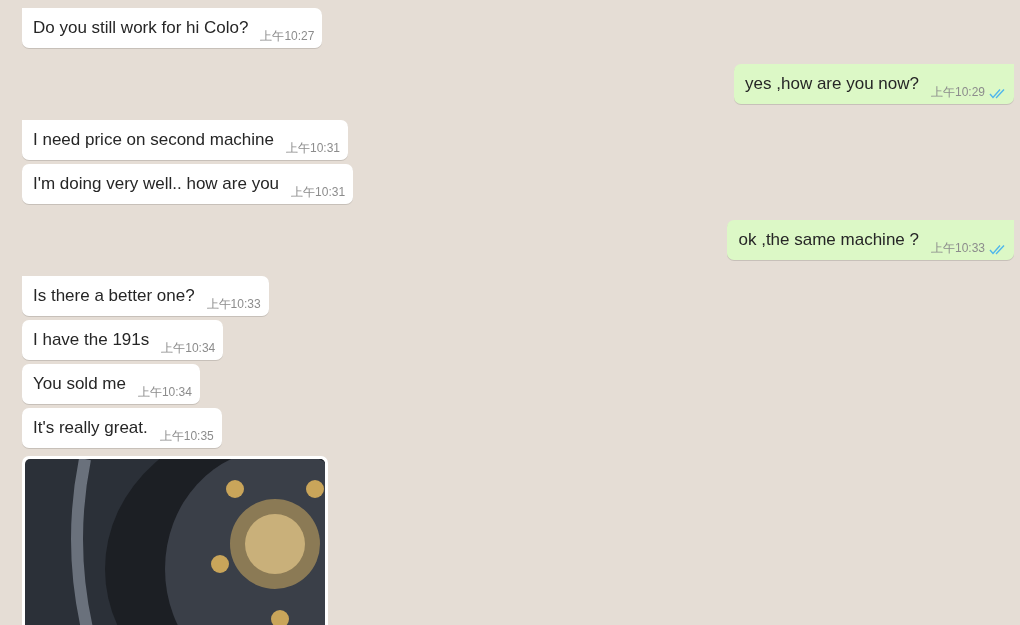 The height and width of the screenshot is (625, 1020). What do you see at coordinates (186, 436) in the screenshot?
I see `message-time: 上午10:35` at bounding box center [186, 436].